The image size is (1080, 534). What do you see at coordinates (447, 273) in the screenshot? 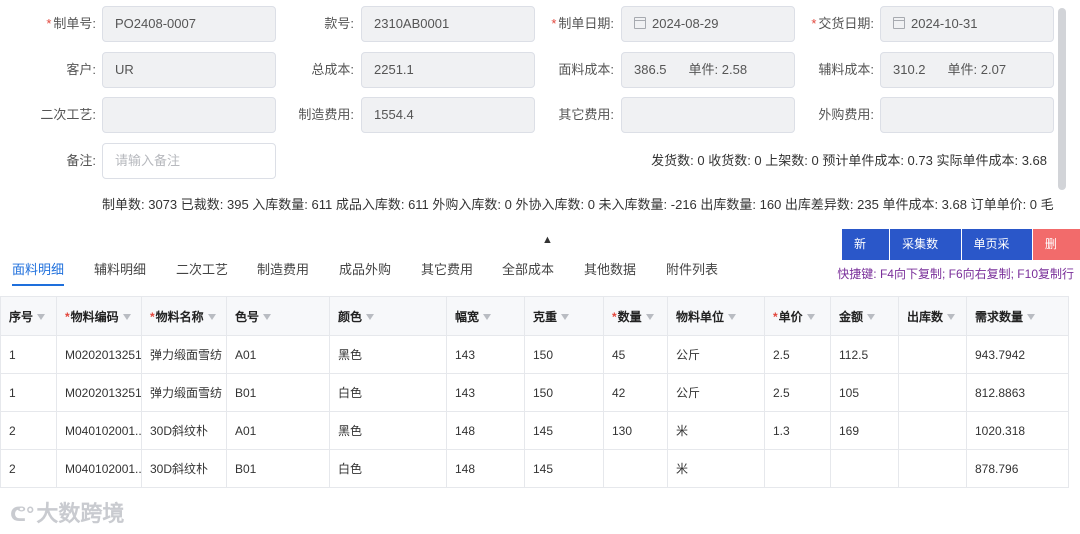
I see `tab-other-cost: 其它费用` at bounding box center [447, 273].